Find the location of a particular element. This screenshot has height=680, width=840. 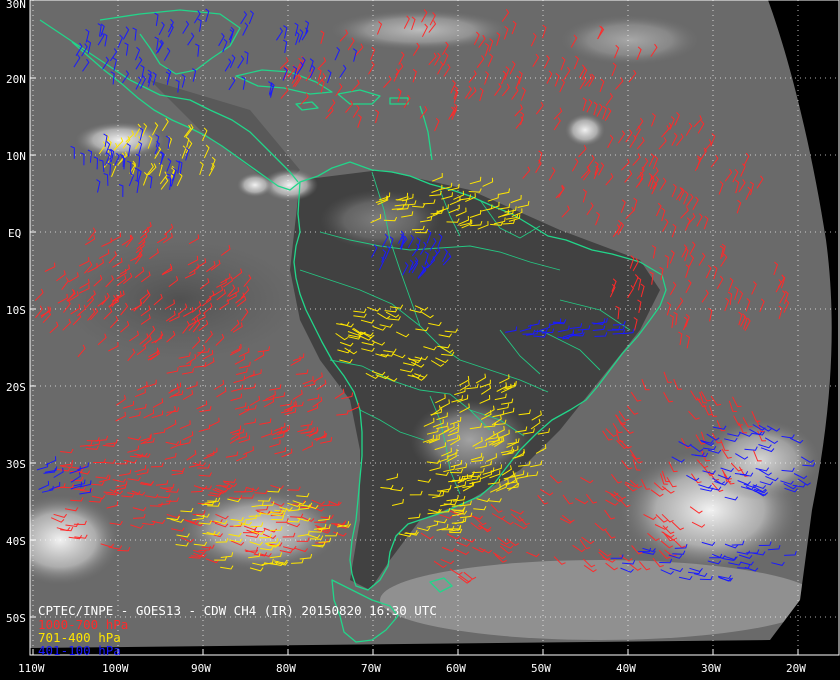

lat-label-40s: 40S is located at coordinates (16, 541).